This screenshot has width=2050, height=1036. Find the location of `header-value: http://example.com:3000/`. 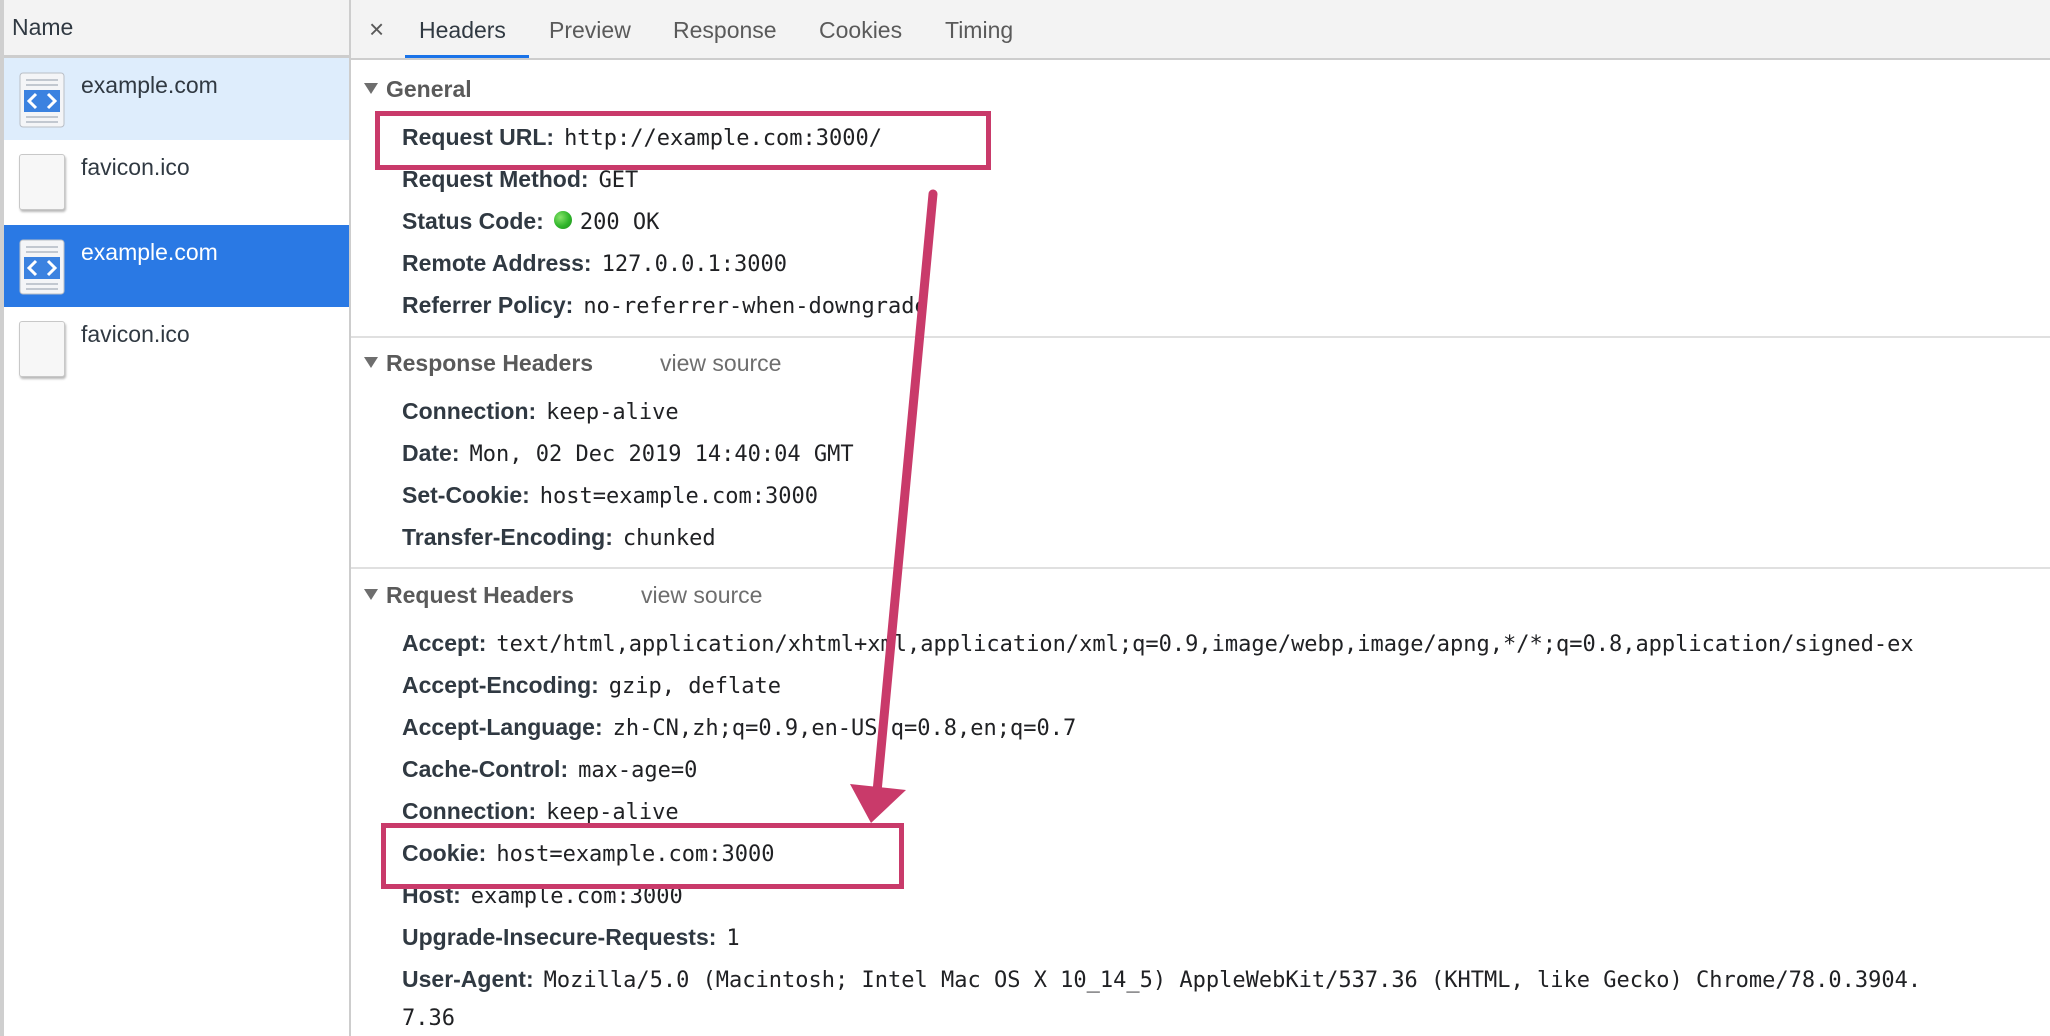

header-value: http://example.com:3000/ is located at coordinates (723, 138).